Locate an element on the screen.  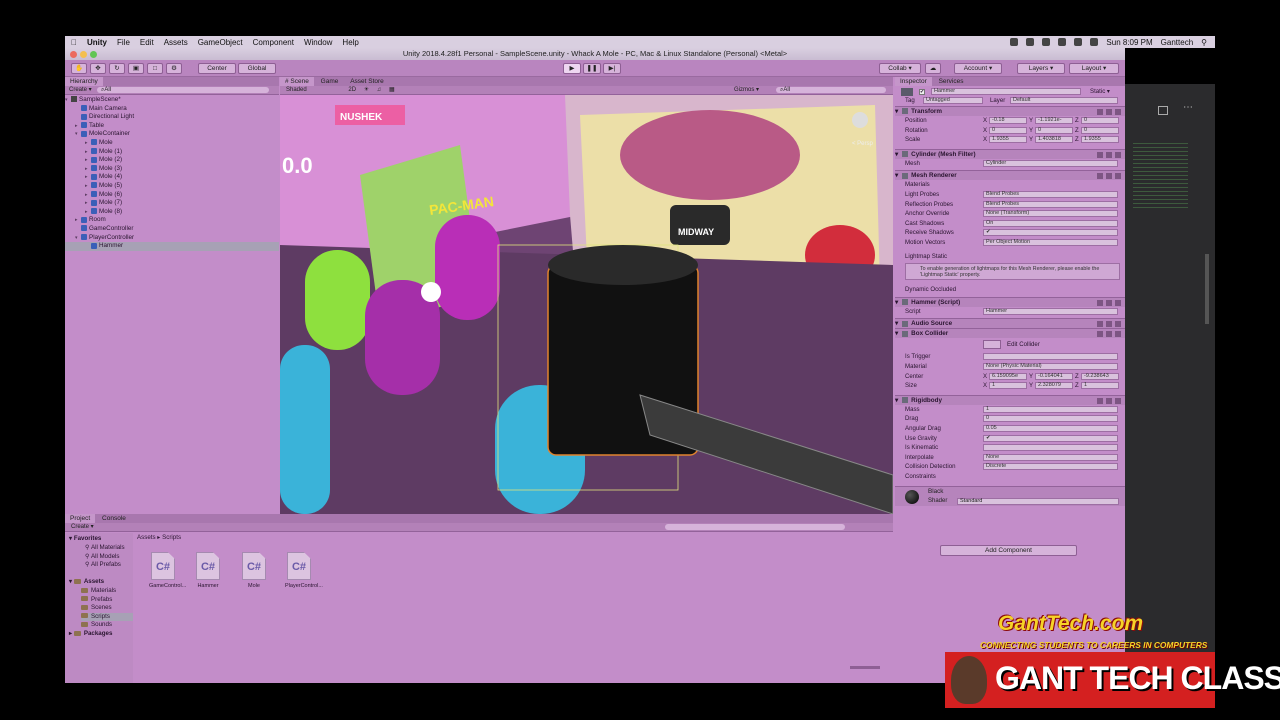
packages-folder: ▸ Packages is located at coordinates (90, 634).